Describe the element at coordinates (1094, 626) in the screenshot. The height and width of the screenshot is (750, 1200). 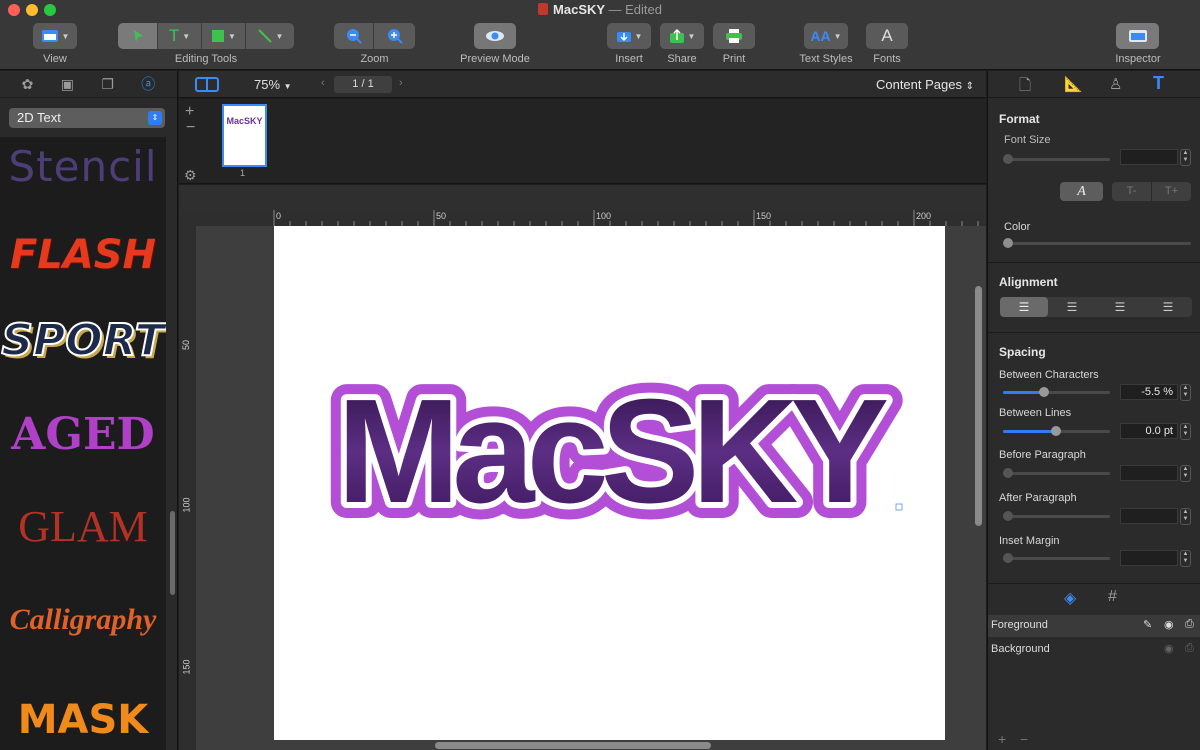
I see `layer-row-foreground: Foreground ✎ ◉ ⎙` at that location.